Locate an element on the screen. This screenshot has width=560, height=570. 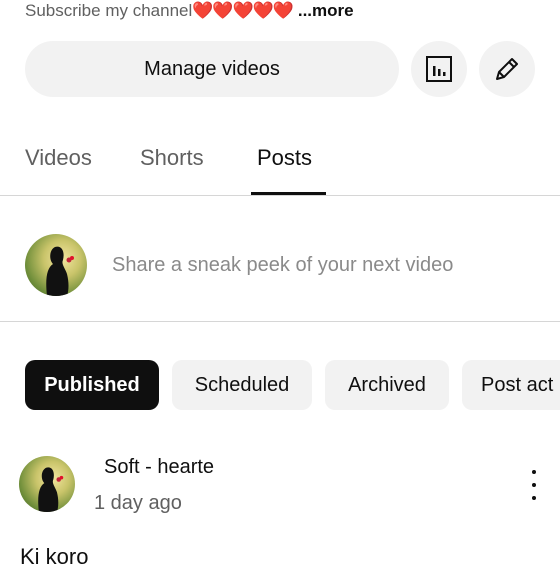
chip-published: Published is located at coordinates (92, 385).